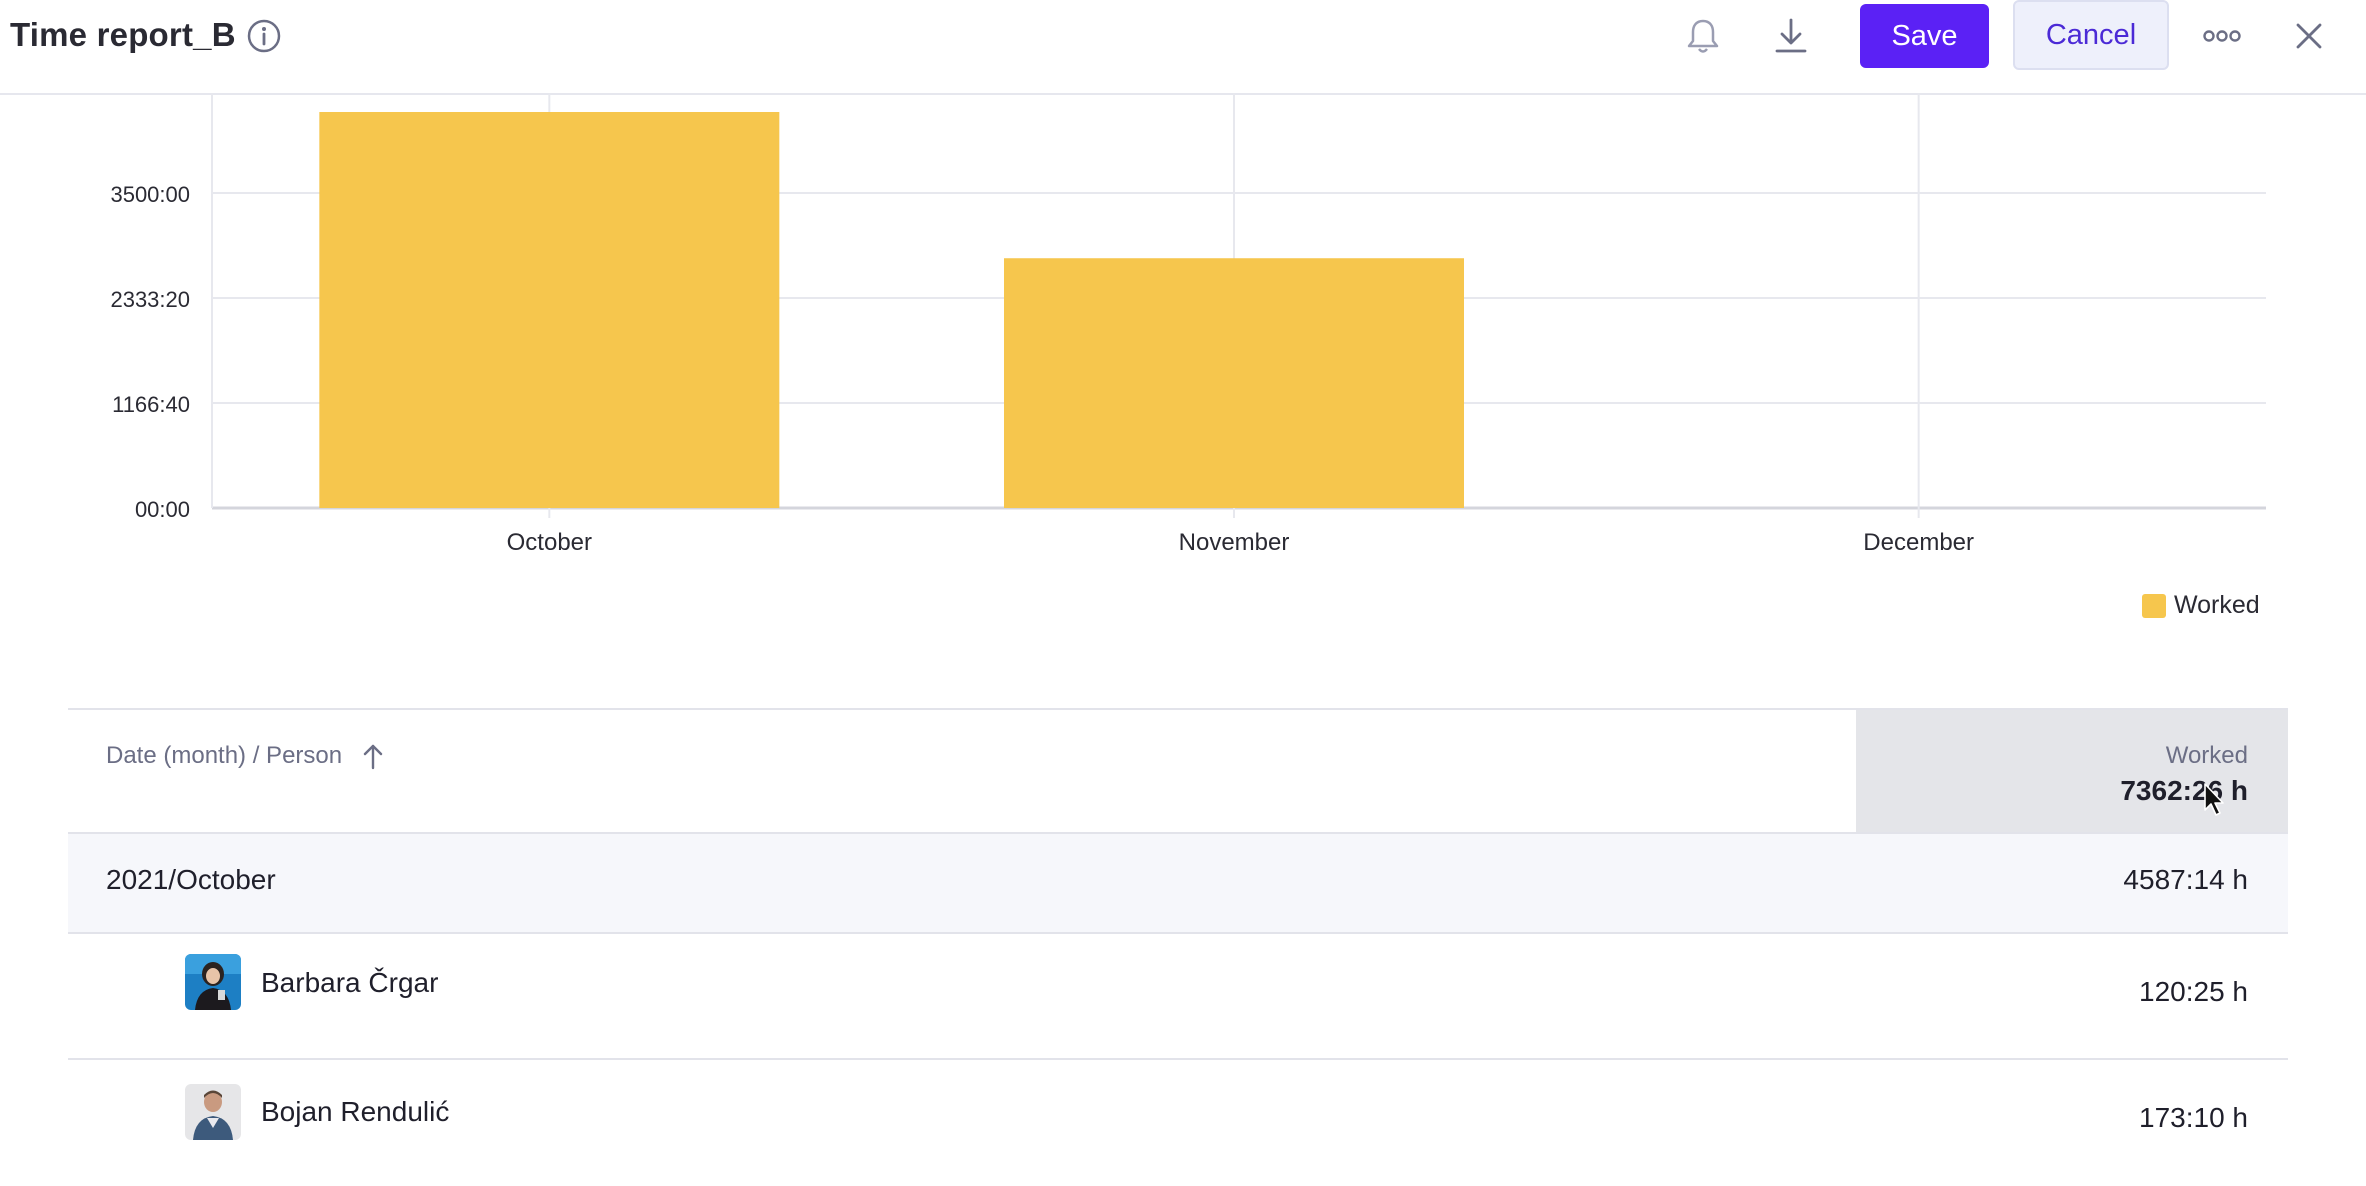 The width and height of the screenshot is (2366, 1186). Describe the element at coordinates (2193, 1117) in the screenshot. I see `person-worked-value: 173:10 h` at that location.